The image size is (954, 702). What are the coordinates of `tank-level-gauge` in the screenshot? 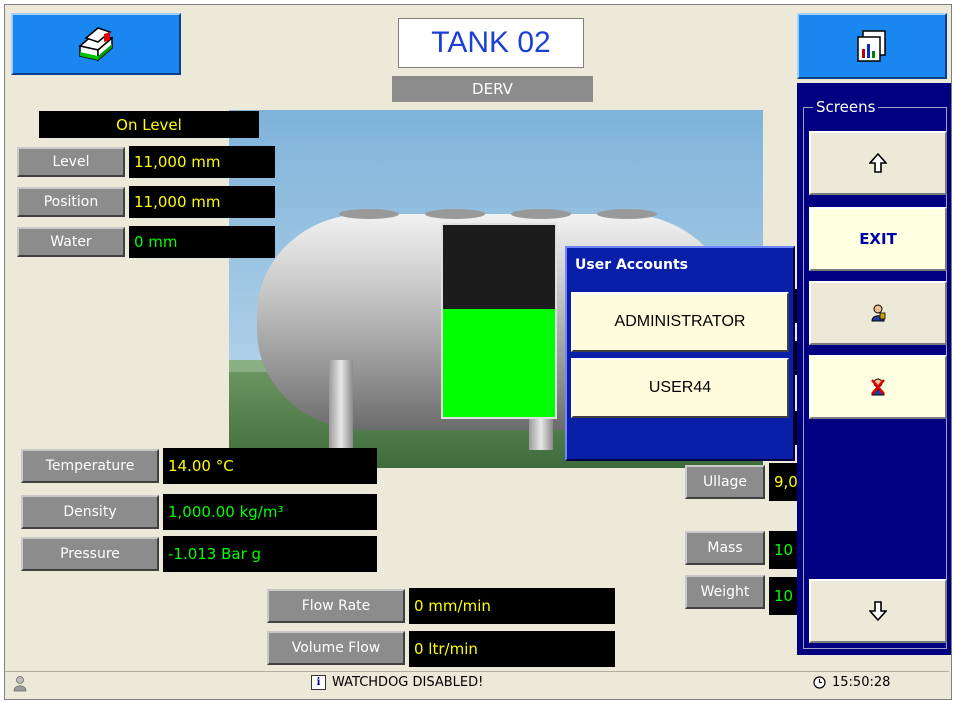 It's located at (499, 321).